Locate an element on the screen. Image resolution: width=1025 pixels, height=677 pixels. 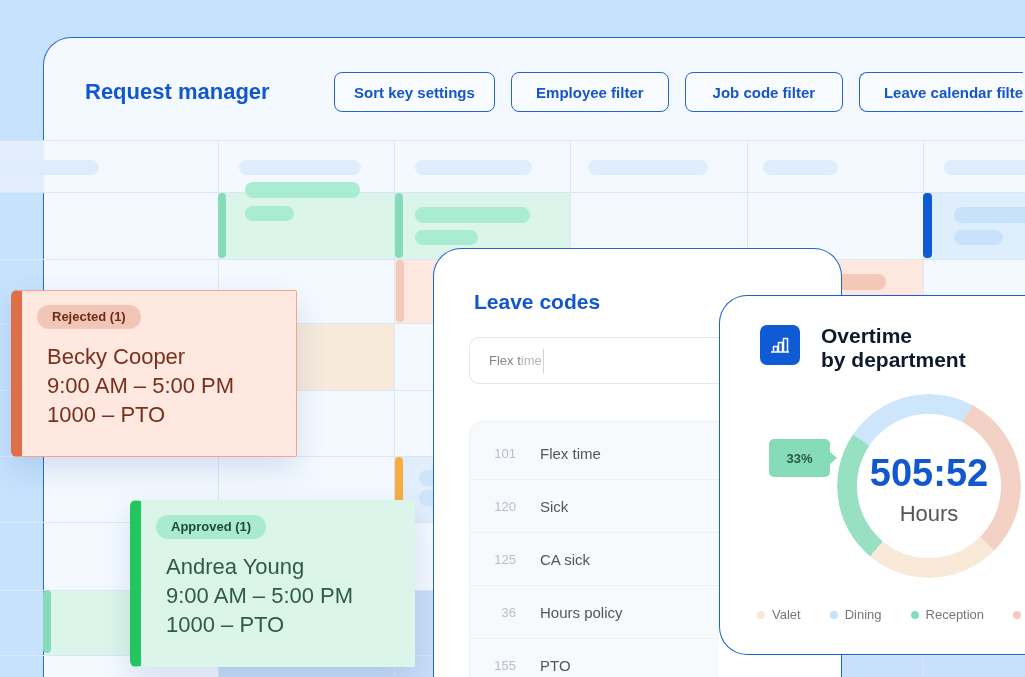
panel-title: Request manager is located at coordinates (178, 92).